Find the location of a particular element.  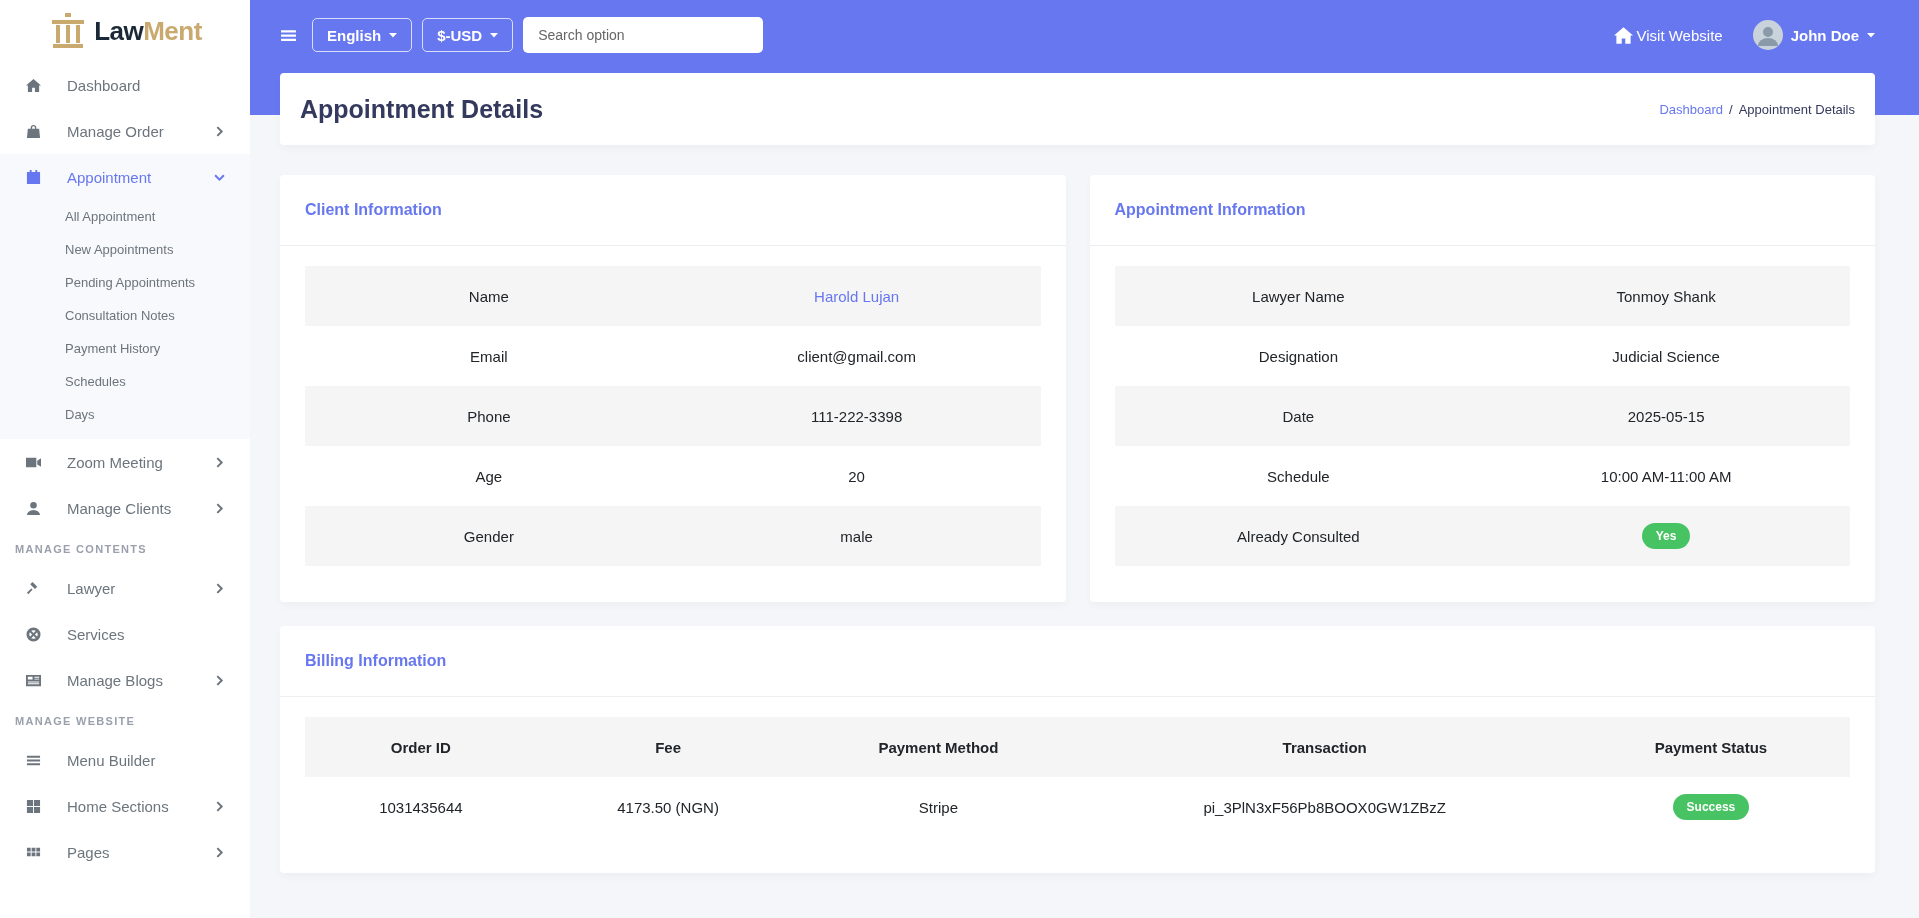

submenu-item: Days is located at coordinates (125, 414).